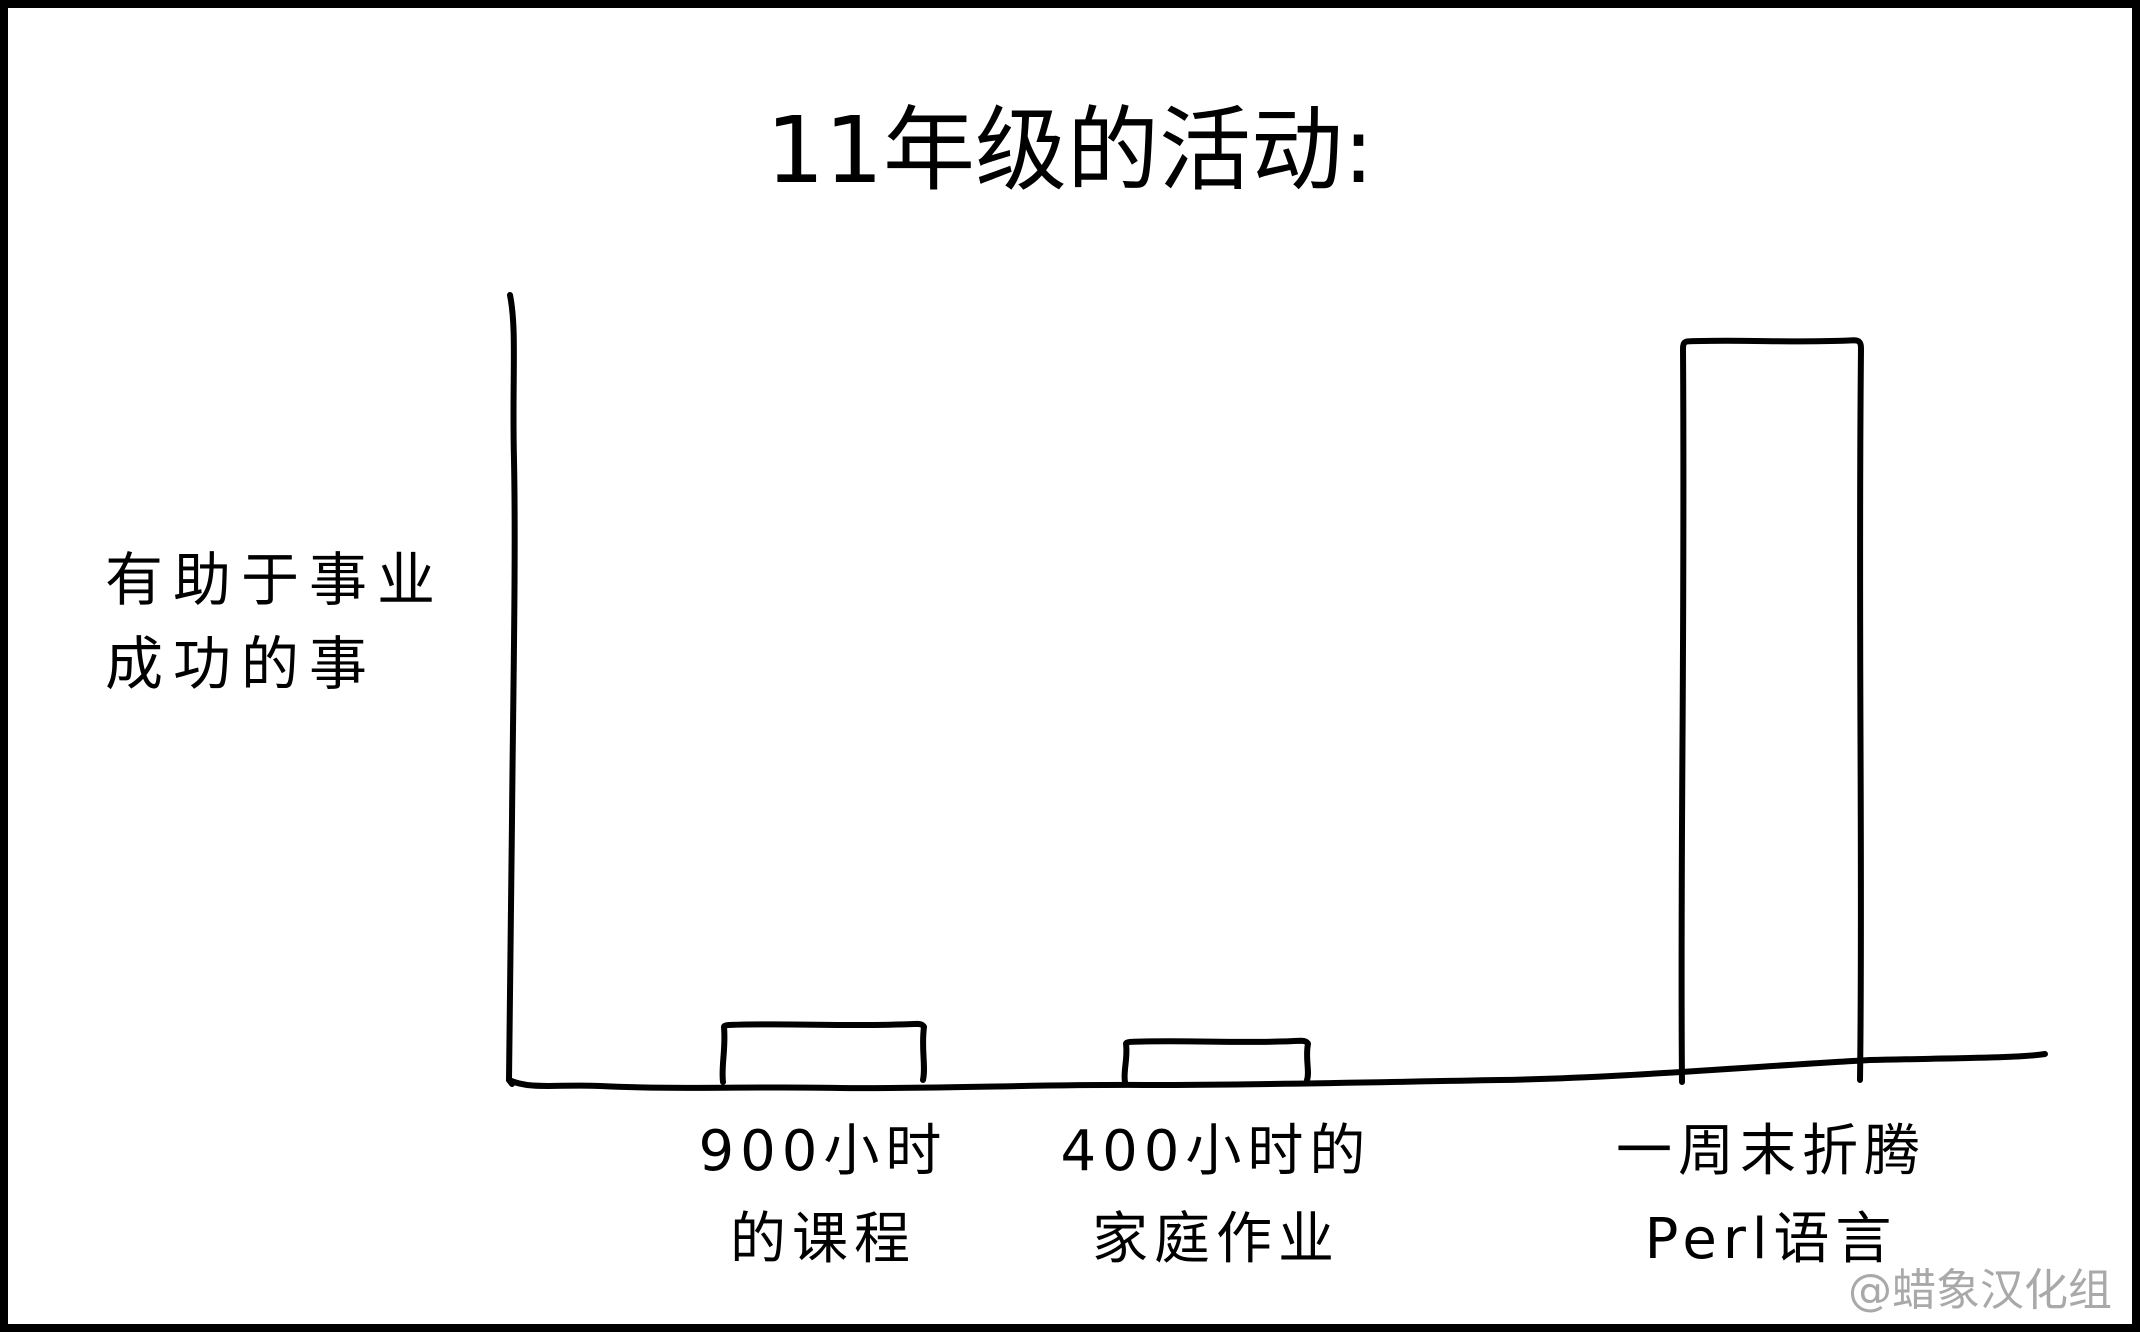 The image size is (2140, 1332). What do you see at coordinates (823, 1239) in the screenshot?
I see `x-tick-label: 的课程` at bounding box center [823, 1239].